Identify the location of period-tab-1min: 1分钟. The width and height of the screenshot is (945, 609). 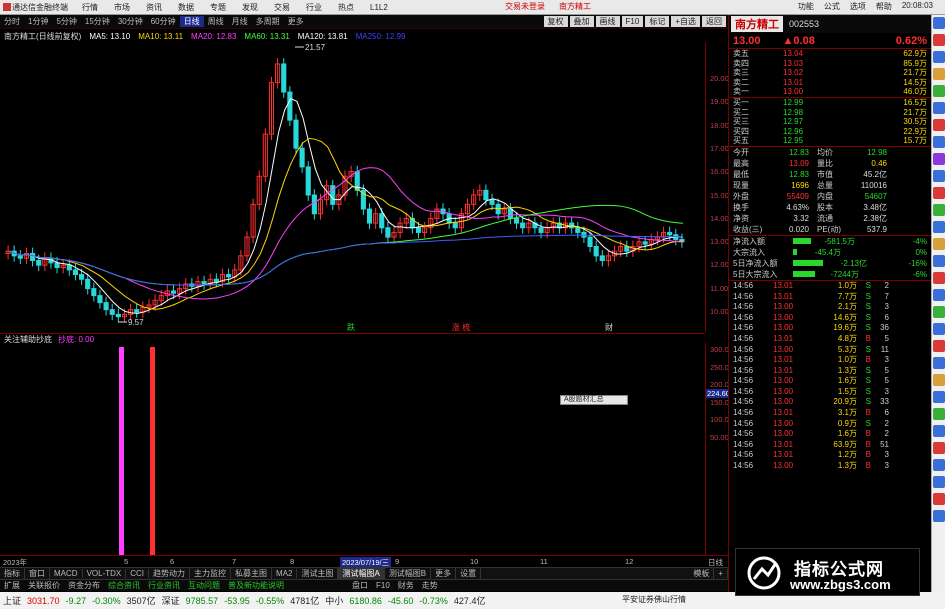
(38, 21).